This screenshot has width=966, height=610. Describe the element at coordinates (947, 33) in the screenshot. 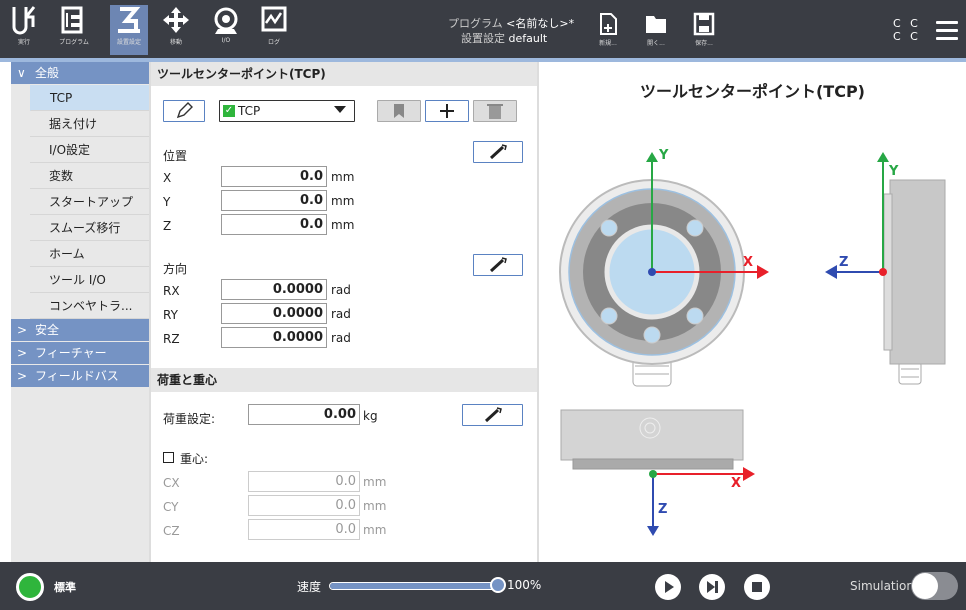

I see `hamburger-menu-icon` at that location.